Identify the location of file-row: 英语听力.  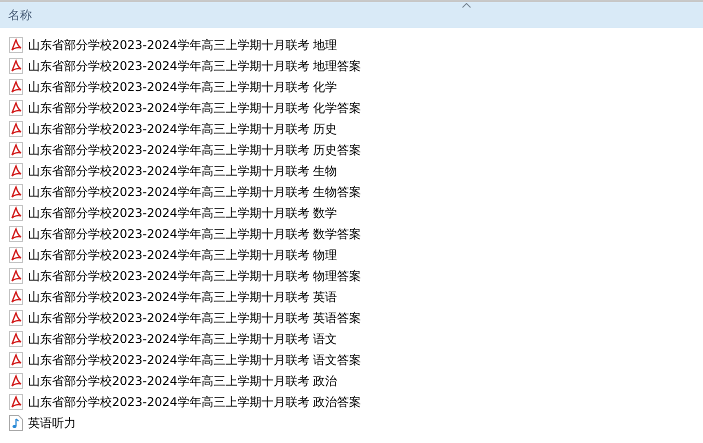
(40, 422).